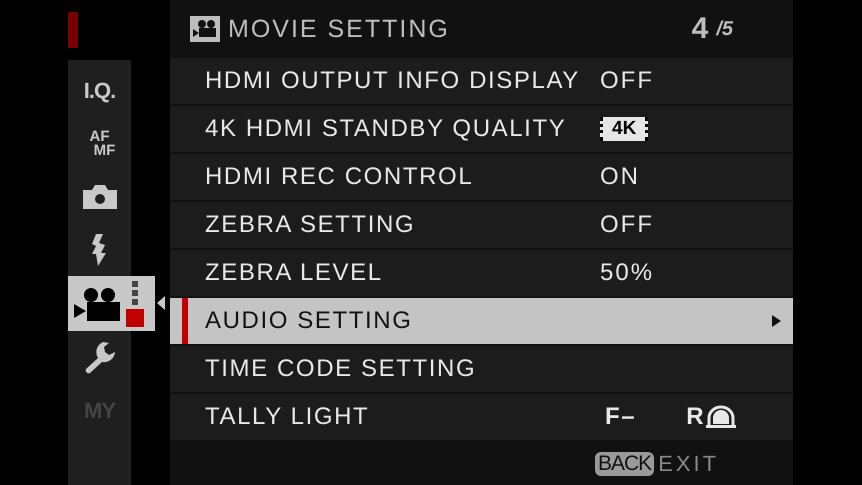  What do you see at coordinates (481, 225) in the screenshot?
I see `menu-row: ZEBRA SETTING OFF` at bounding box center [481, 225].